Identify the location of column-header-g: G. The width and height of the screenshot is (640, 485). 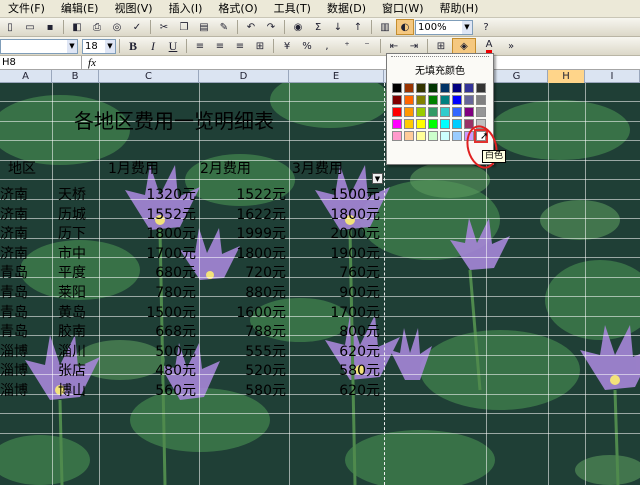
(517, 76).